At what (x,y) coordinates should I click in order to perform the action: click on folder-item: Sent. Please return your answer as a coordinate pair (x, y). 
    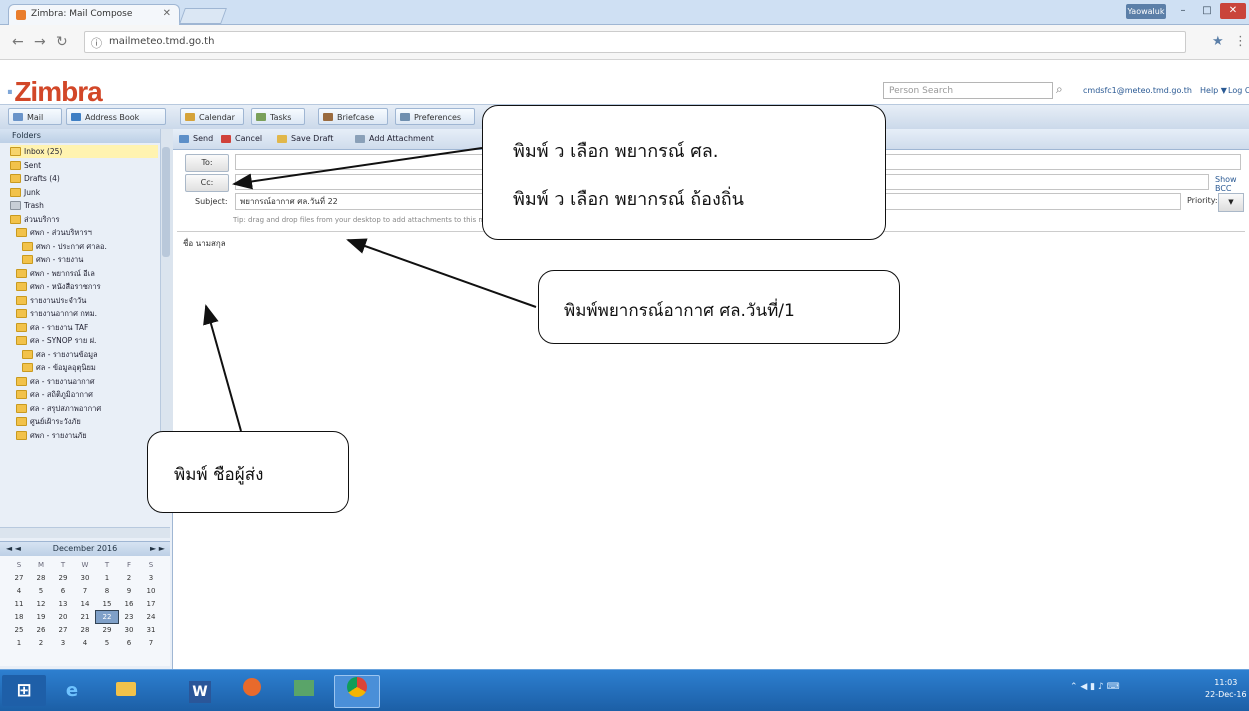
    Looking at the image, I should click on (84, 165).